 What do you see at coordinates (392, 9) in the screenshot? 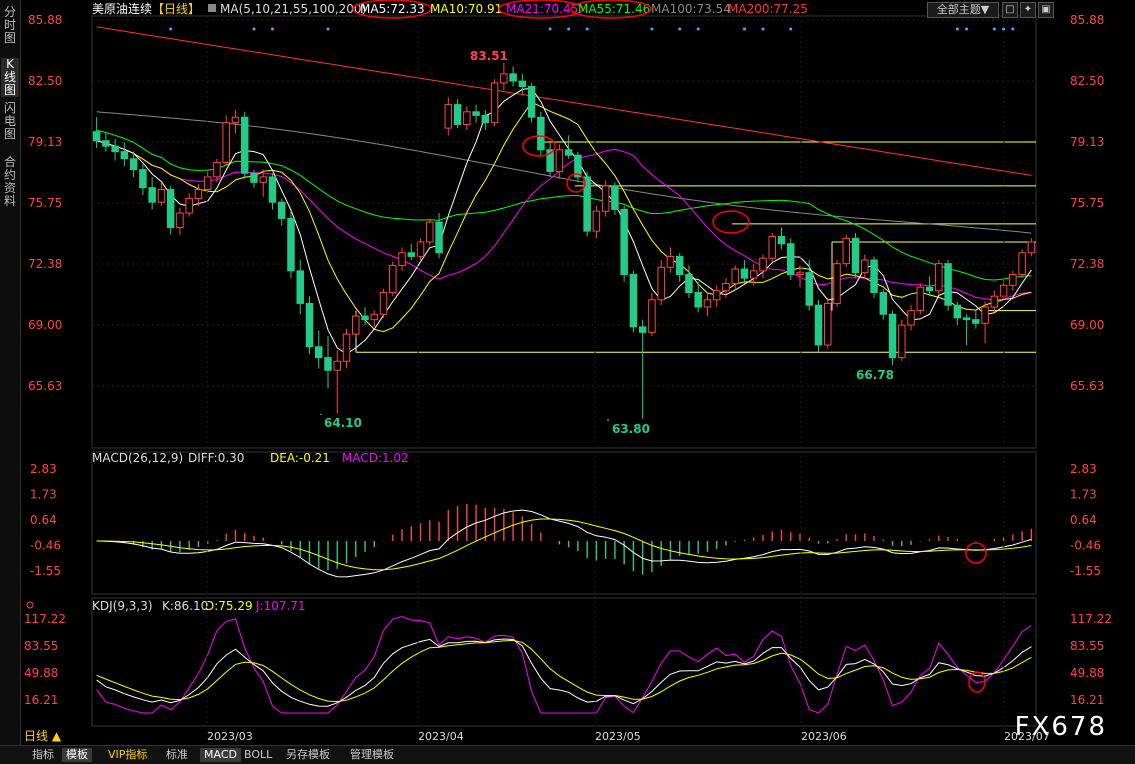
I see `ma-value-0: MA5:72.33` at bounding box center [392, 9].